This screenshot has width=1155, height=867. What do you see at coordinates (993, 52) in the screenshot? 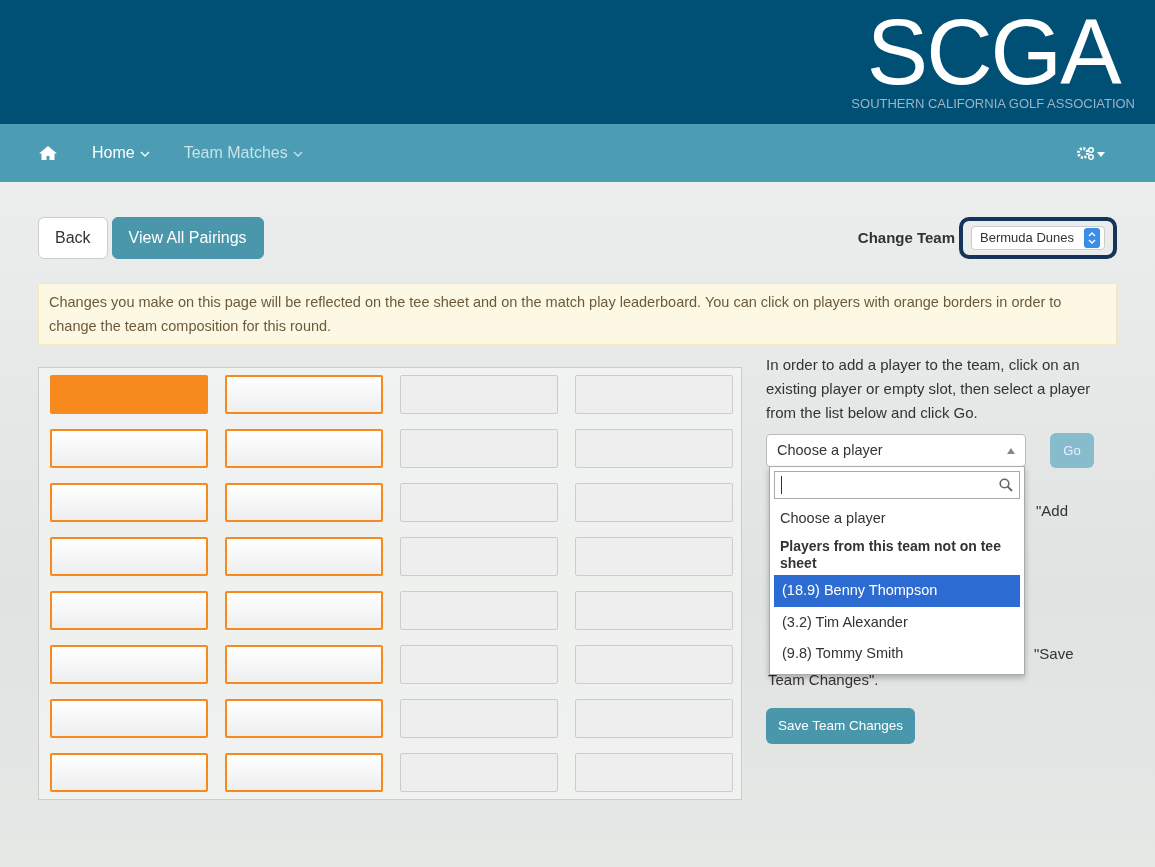
I see `logo-text: SCGA` at bounding box center [993, 52].